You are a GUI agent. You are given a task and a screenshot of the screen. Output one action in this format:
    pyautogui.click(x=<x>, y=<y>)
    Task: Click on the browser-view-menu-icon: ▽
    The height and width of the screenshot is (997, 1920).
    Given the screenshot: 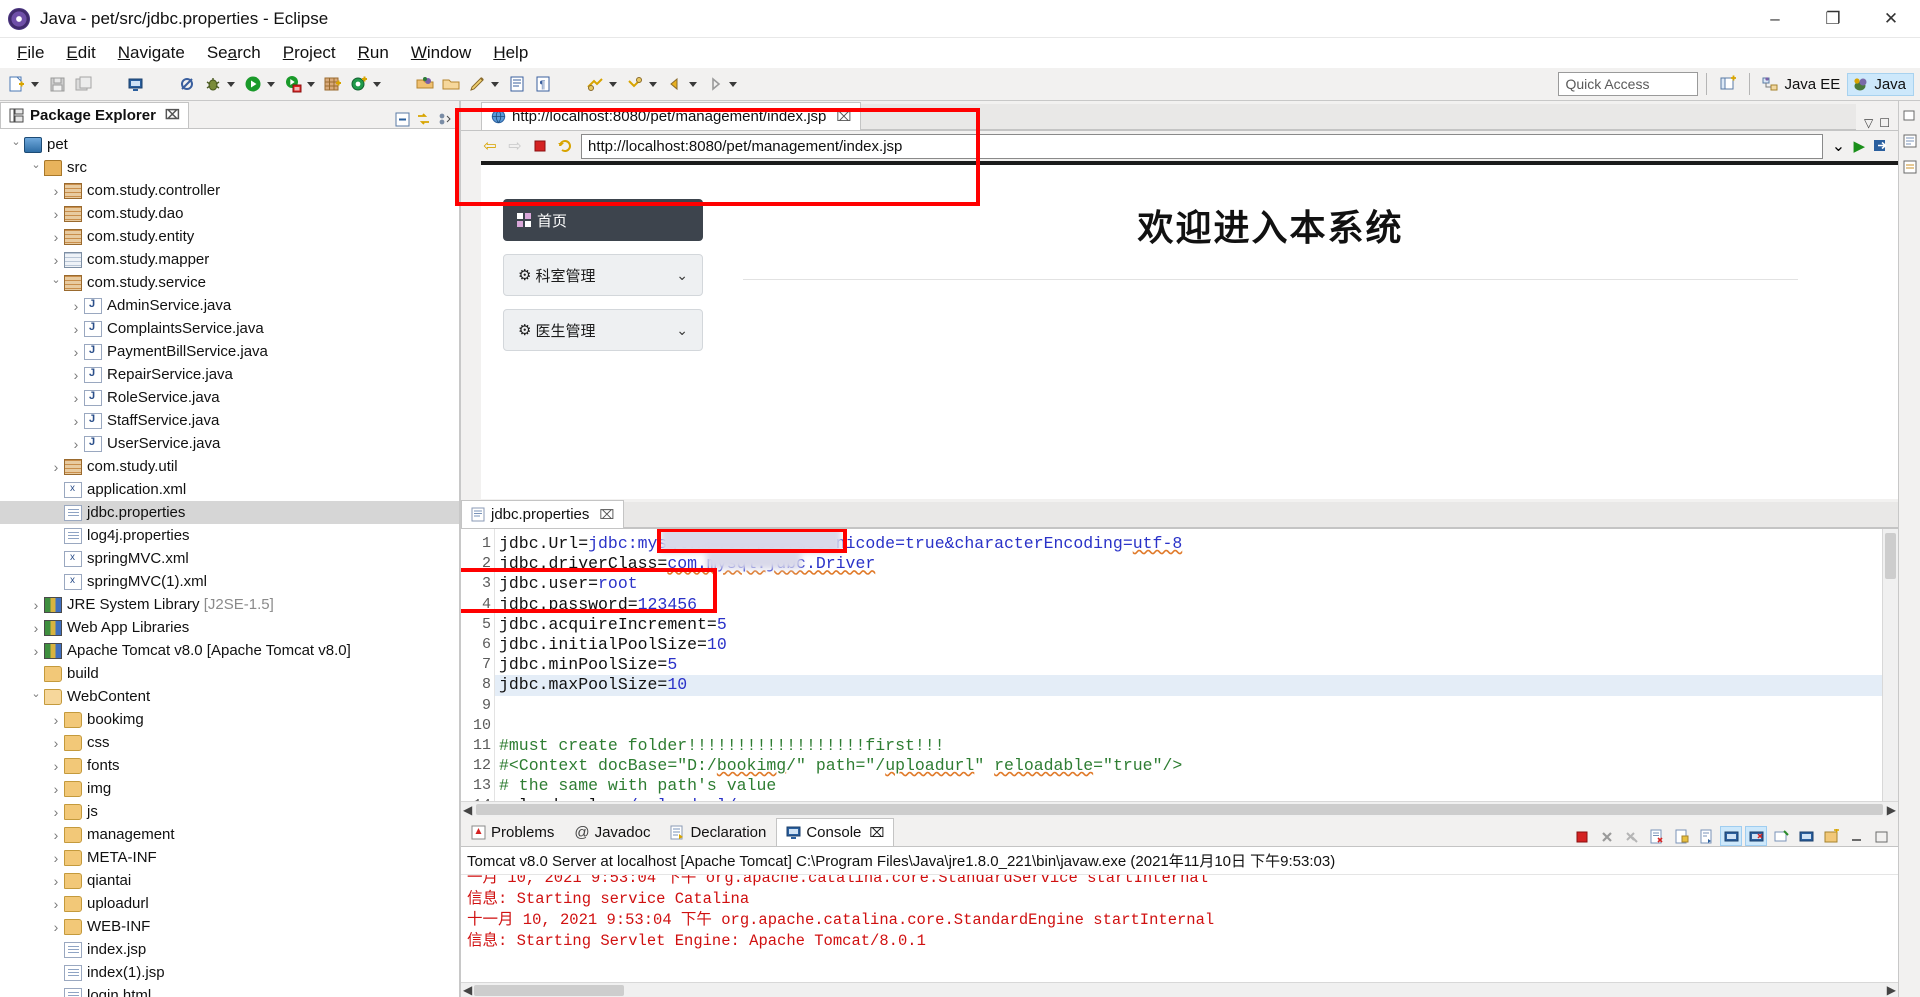 What is the action you would take?
    pyautogui.click(x=1868, y=123)
    